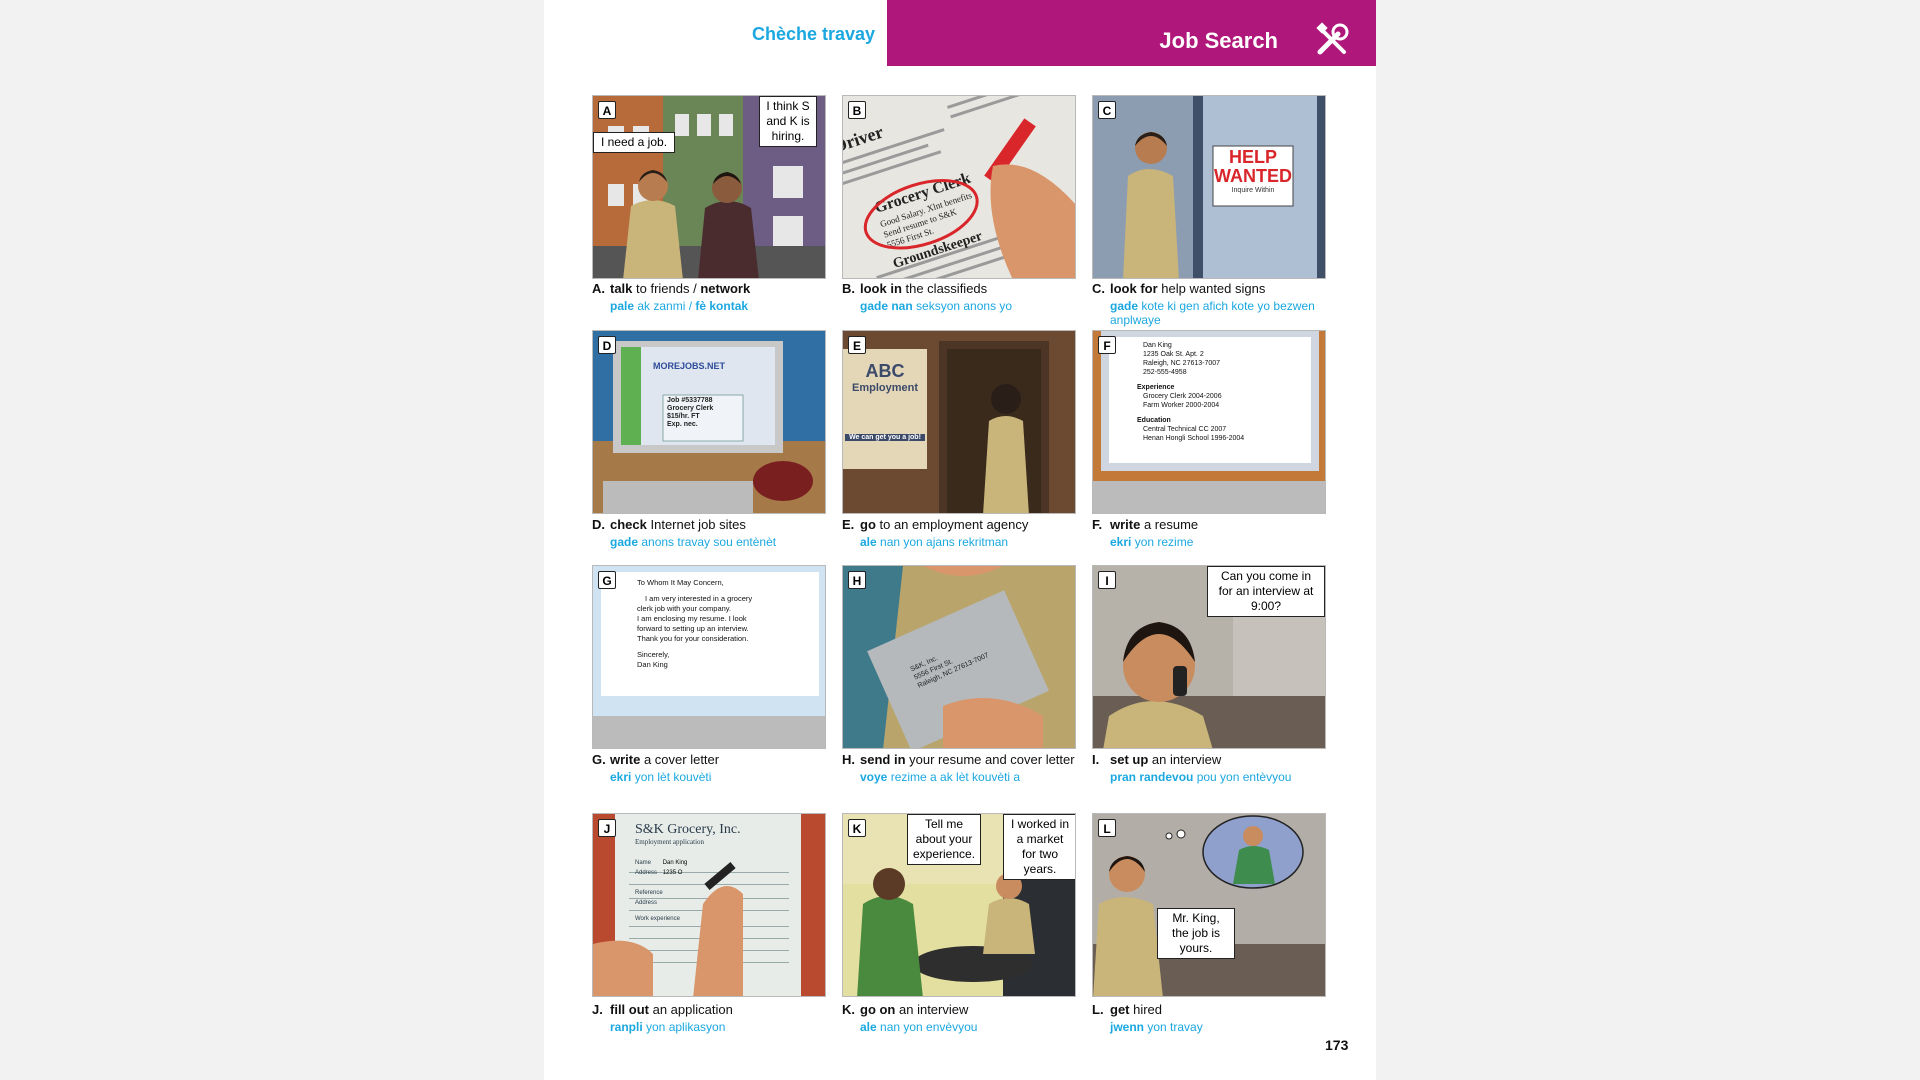  I want to click on caption-f: F. write a resume ekri yon rezime, so click(1145, 533).